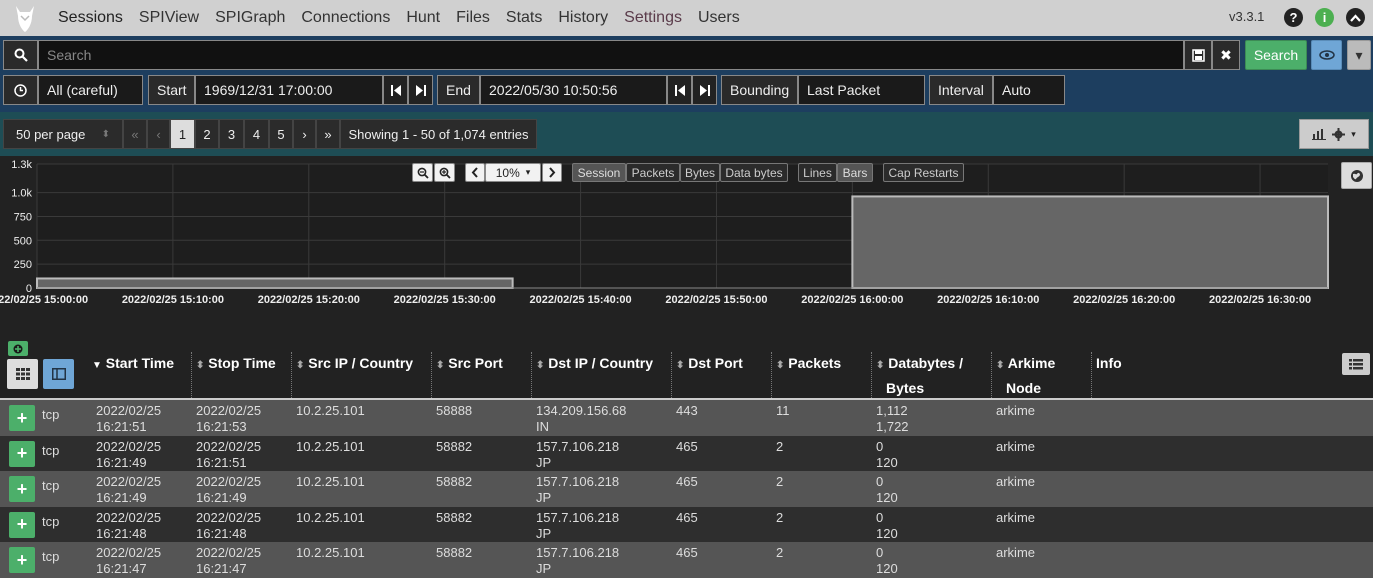 This screenshot has height=578, width=1373. I want to click on databytes-cell: 1,112 1,722, so click(892, 419).